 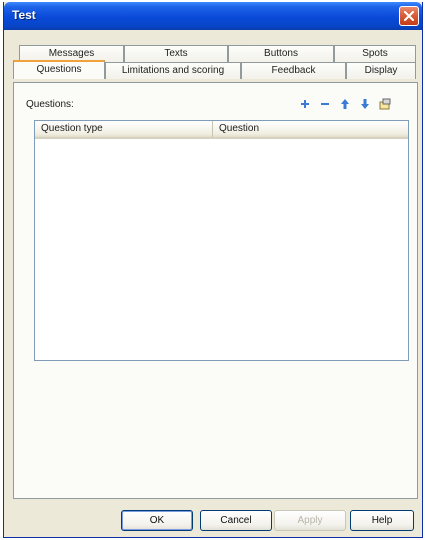 I want to click on tab-questions: Questions, so click(x=59, y=69).